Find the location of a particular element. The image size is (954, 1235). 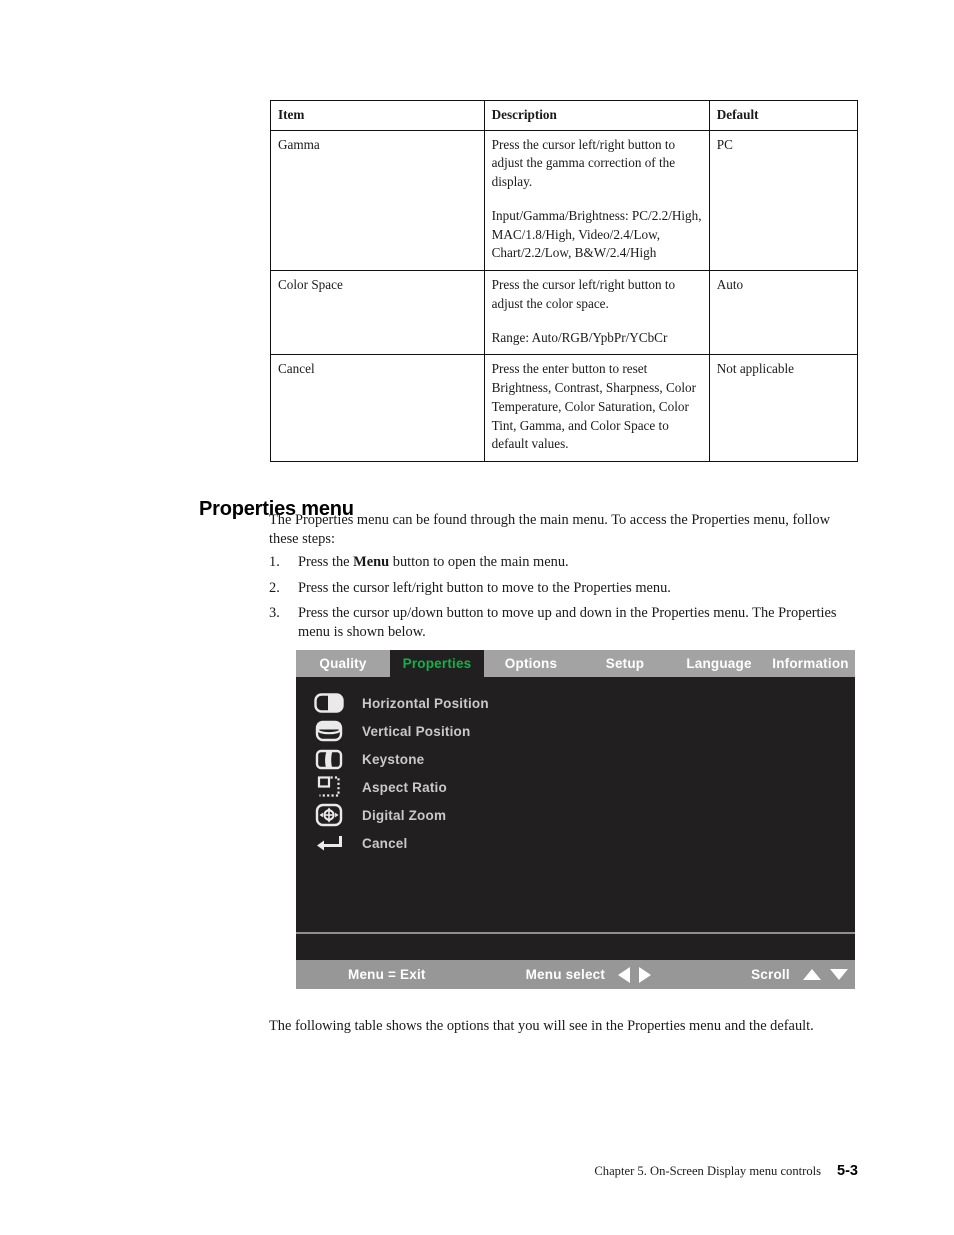

tab-properties: Properties is located at coordinates (437, 663).